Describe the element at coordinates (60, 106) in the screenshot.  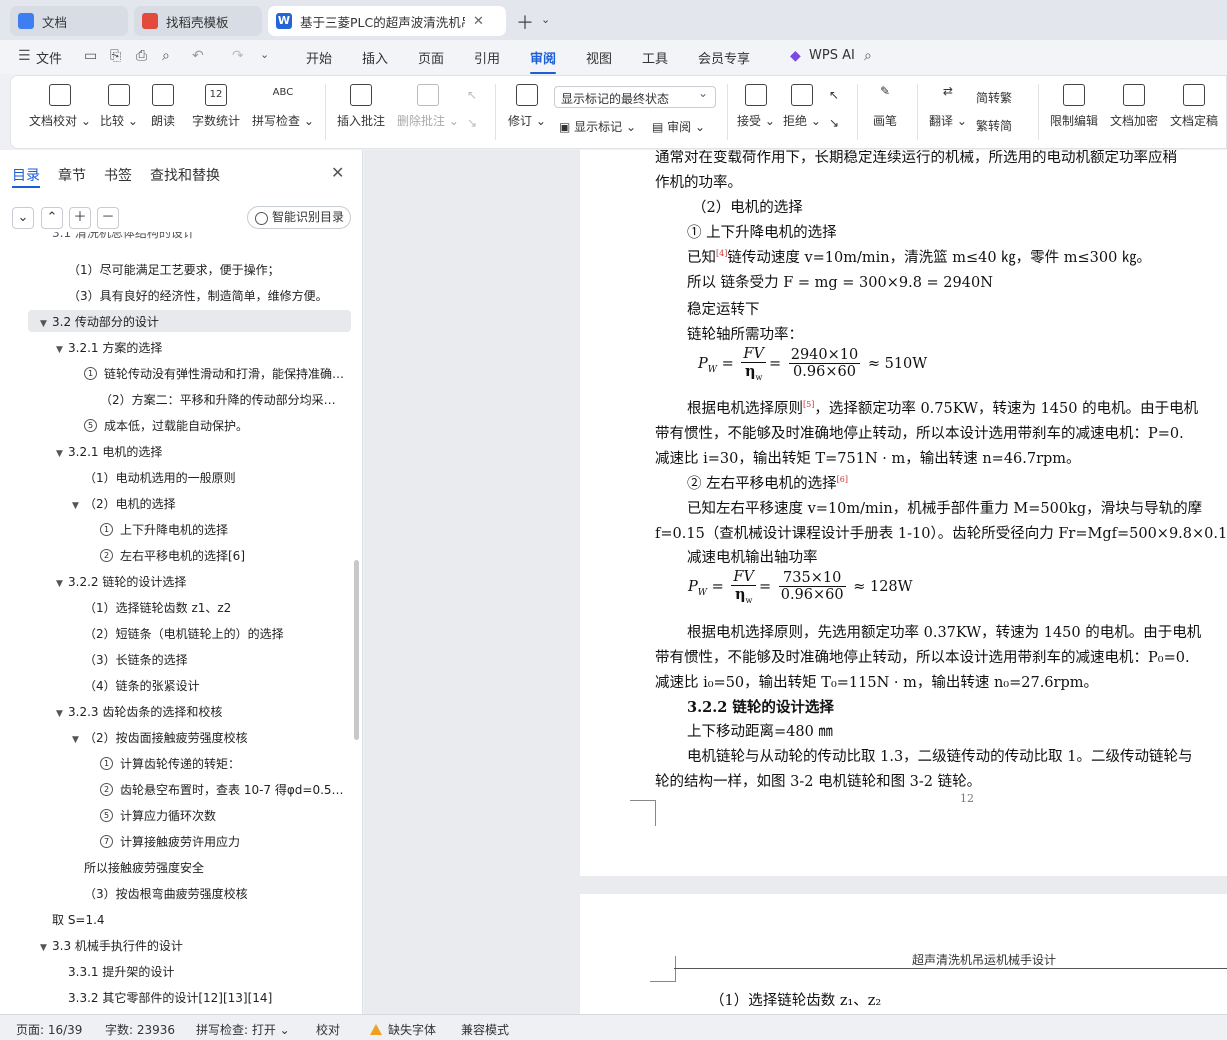
I see `doc-check-button: 文档校对 ⌄` at that location.